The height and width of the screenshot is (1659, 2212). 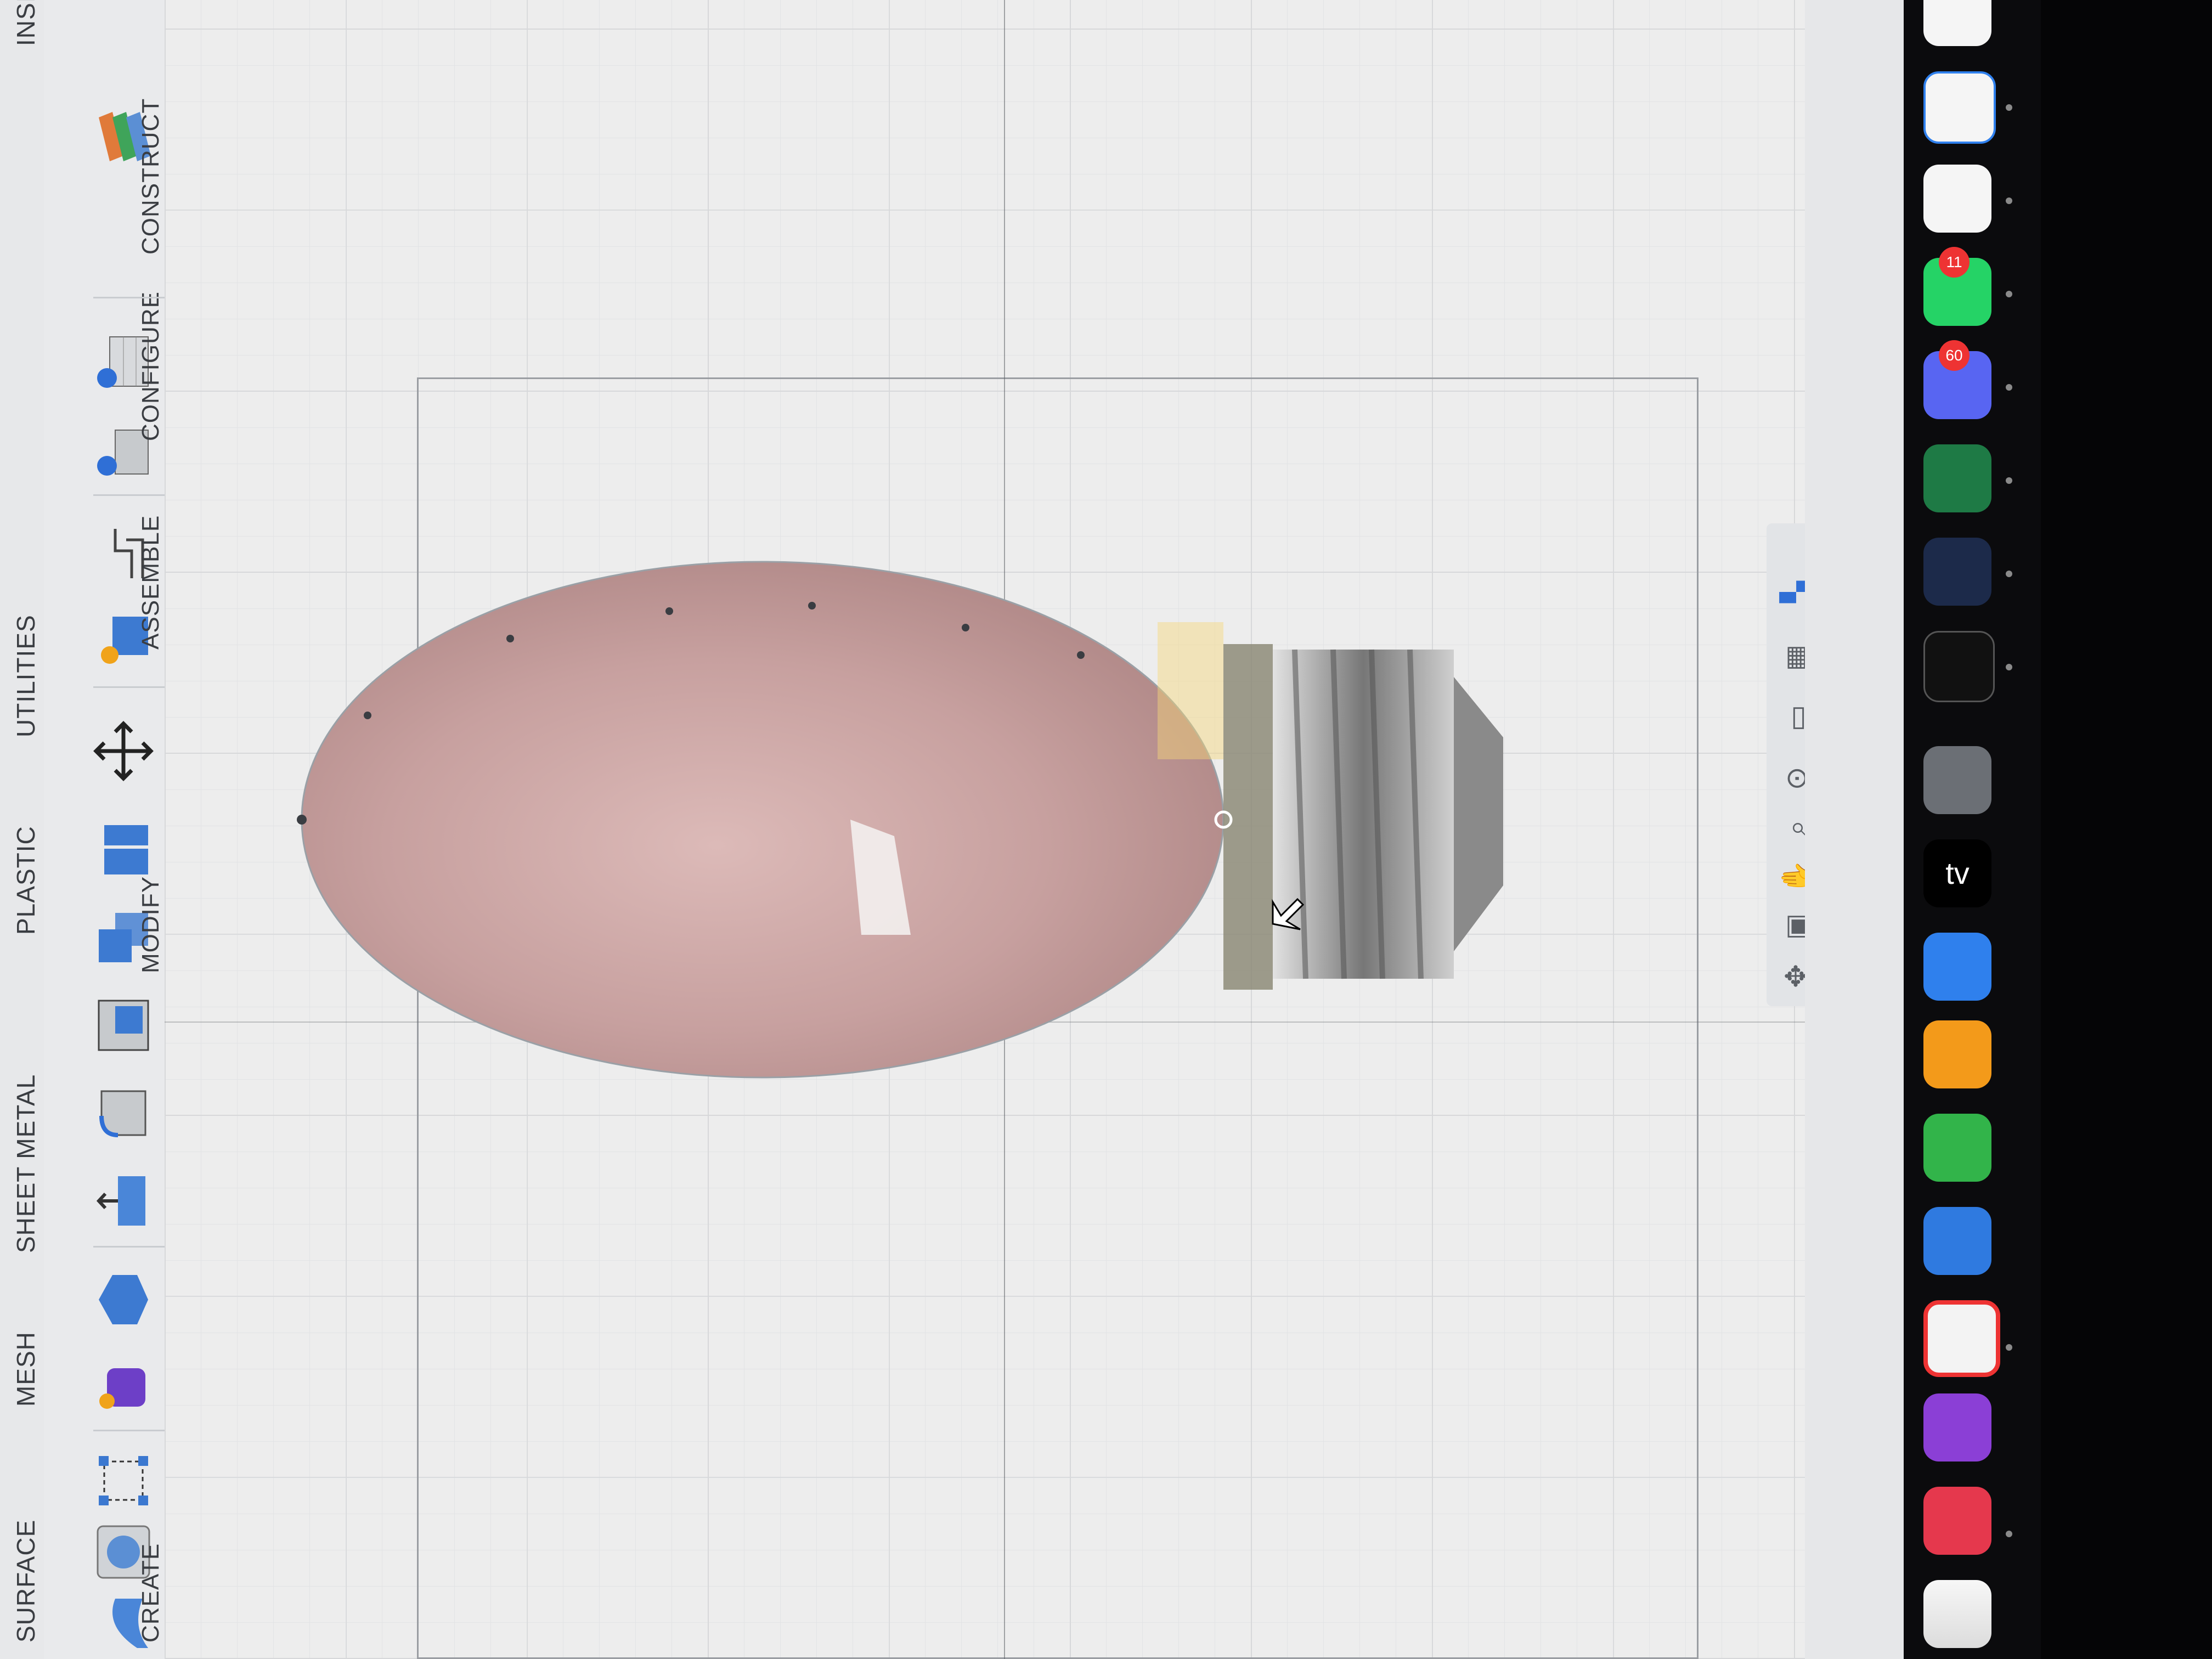 I want to click on discord-badge: 60, so click(x=1954, y=356).